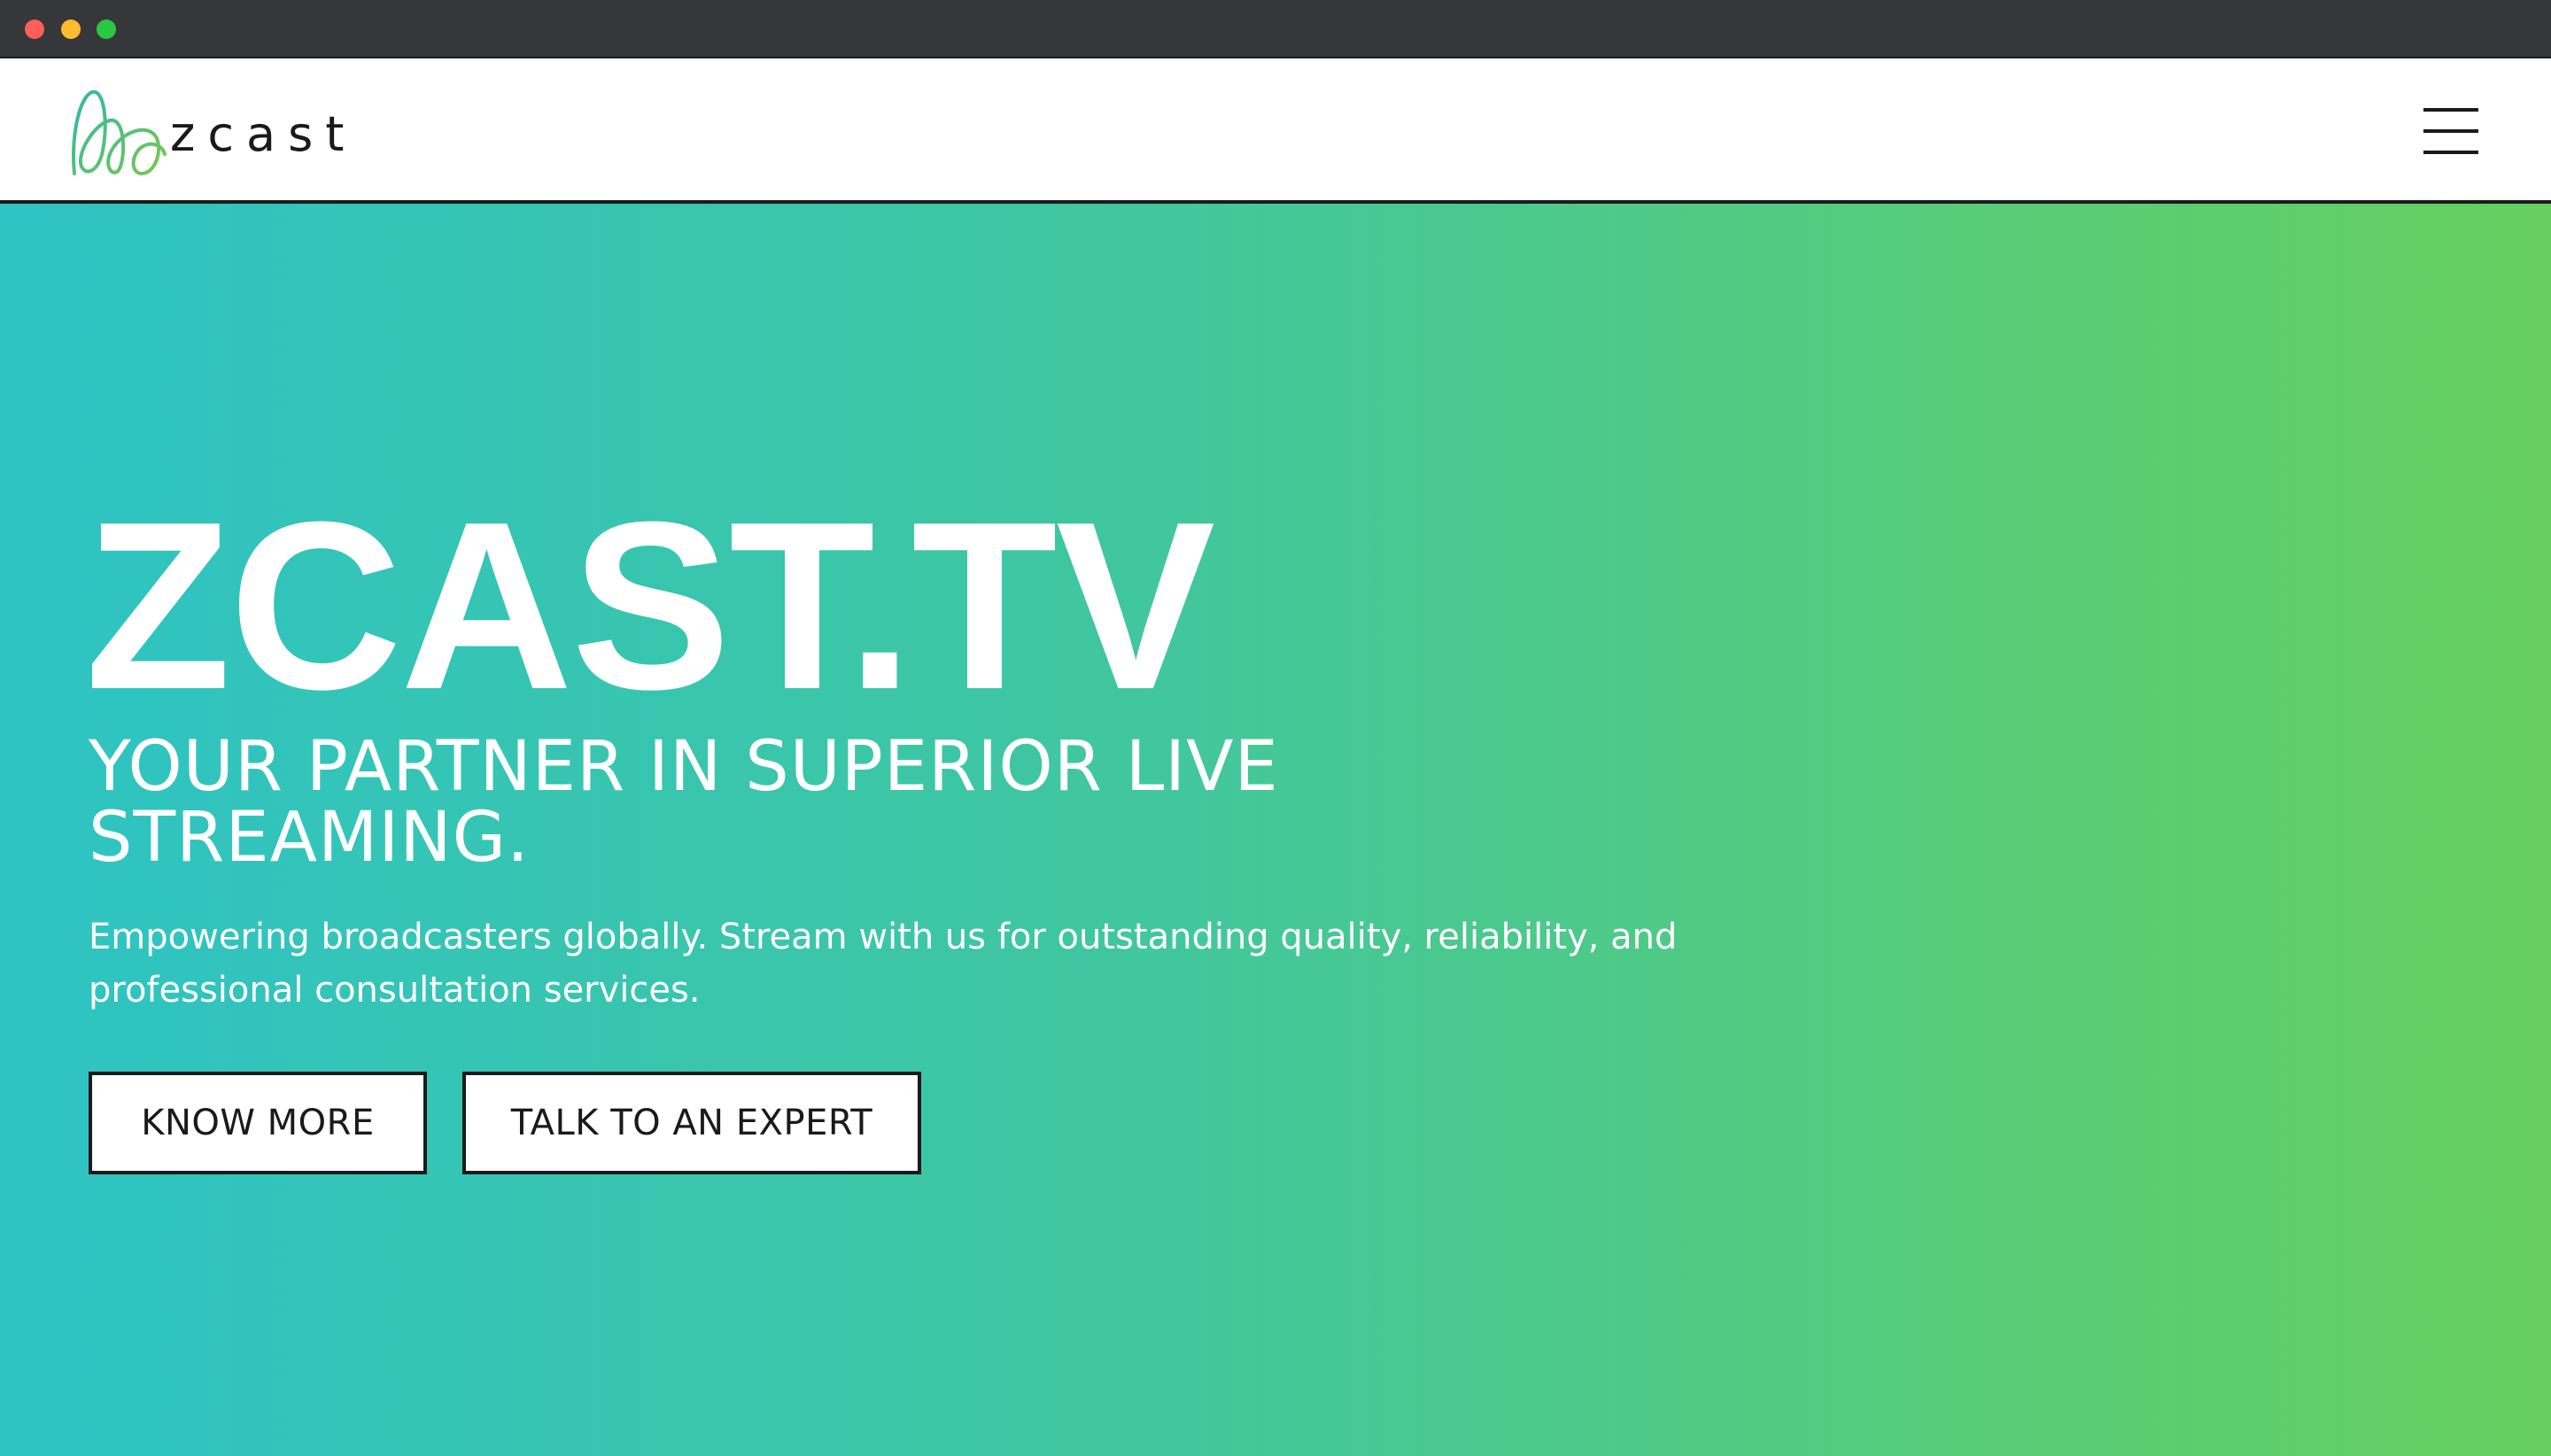 This screenshot has height=1456, width=2551. Describe the element at coordinates (119, 132) in the screenshot. I see `zcast-logo-icon` at that location.